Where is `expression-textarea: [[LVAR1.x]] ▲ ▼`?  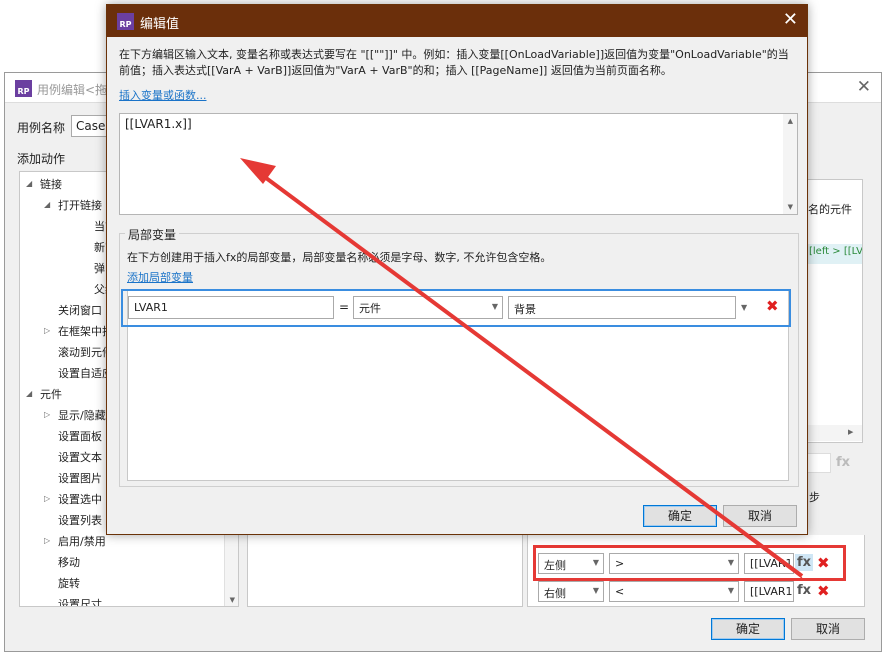 expression-textarea: [[LVAR1.x]] ▲ ▼ is located at coordinates (458, 164).